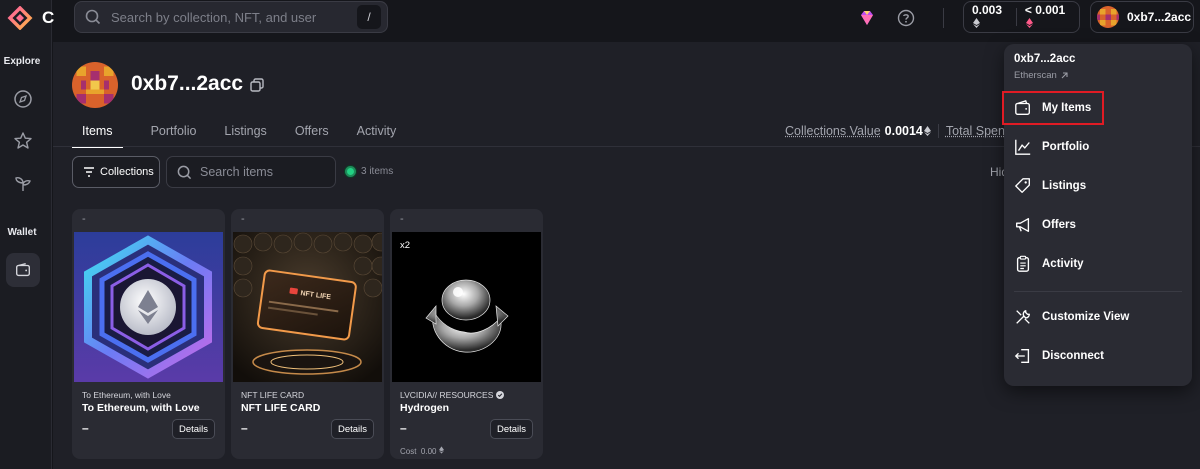 The height and width of the screenshot is (469, 1200). What do you see at coordinates (425, 408) in the screenshot?
I see `card-name: Hydrogen` at bounding box center [425, 408].